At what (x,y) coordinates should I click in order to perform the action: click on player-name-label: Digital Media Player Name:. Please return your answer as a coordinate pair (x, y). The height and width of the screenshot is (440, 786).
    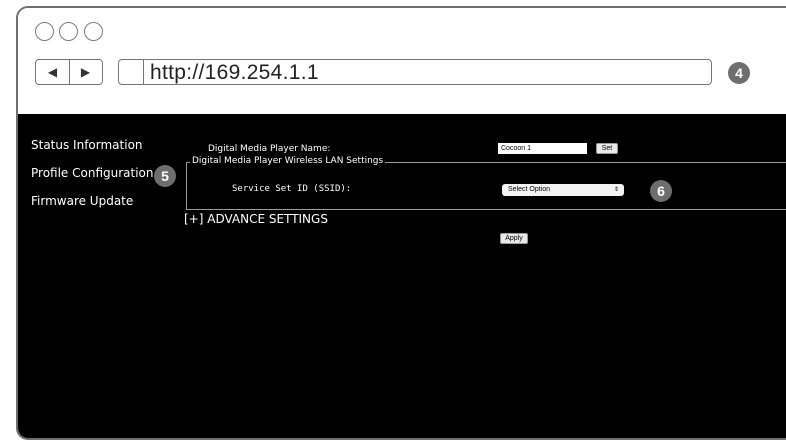
    Looking at the image, I should click on (269, 149).